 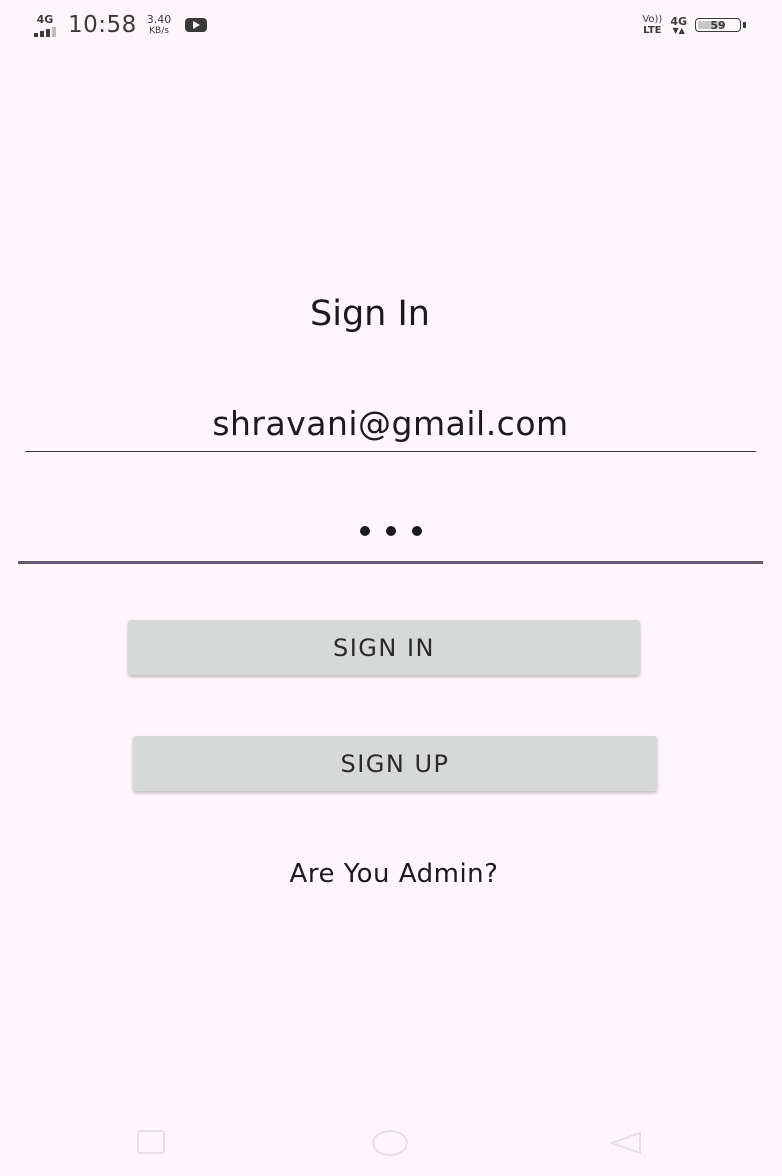 I want to click on status-bar-right: Vo)) LTE 4G ▼▲ 59, so click(x=694, y=25).